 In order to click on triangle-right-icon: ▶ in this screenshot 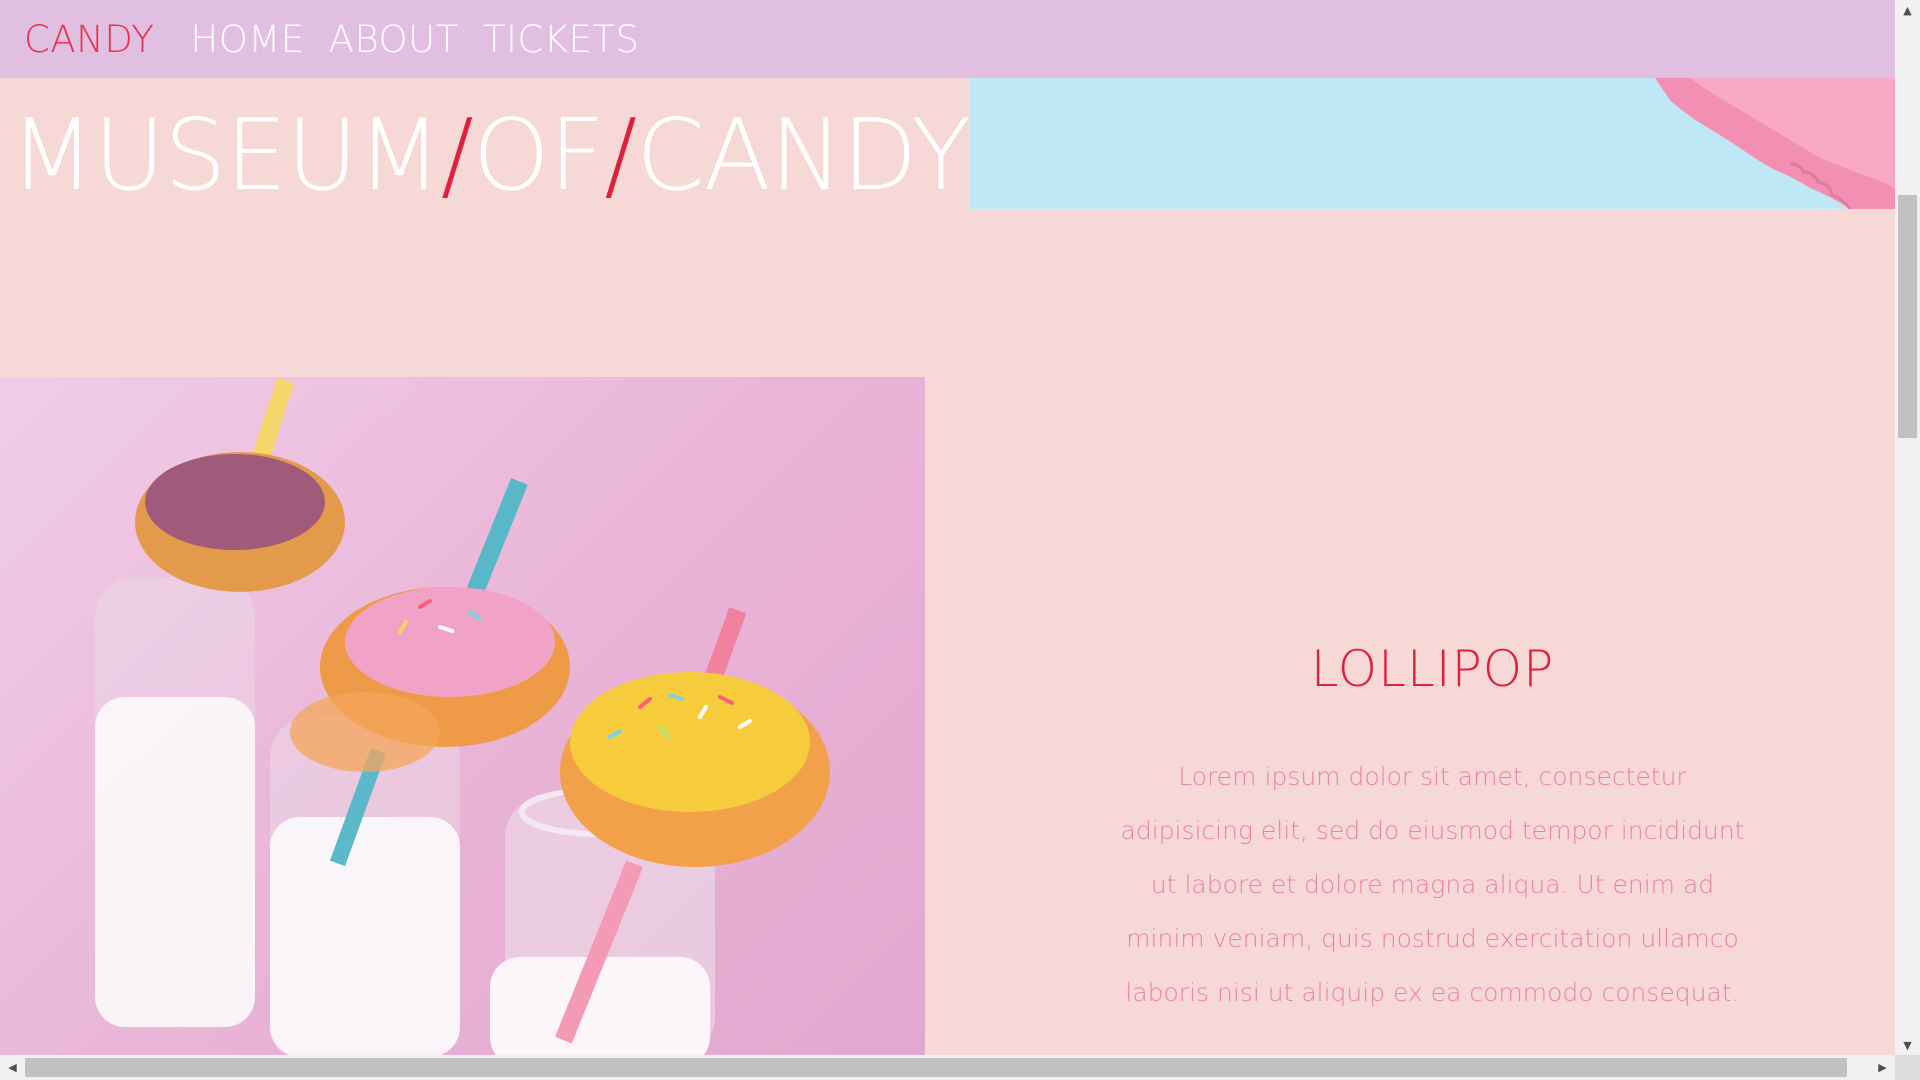, I will do `click(1882, 1067)`.